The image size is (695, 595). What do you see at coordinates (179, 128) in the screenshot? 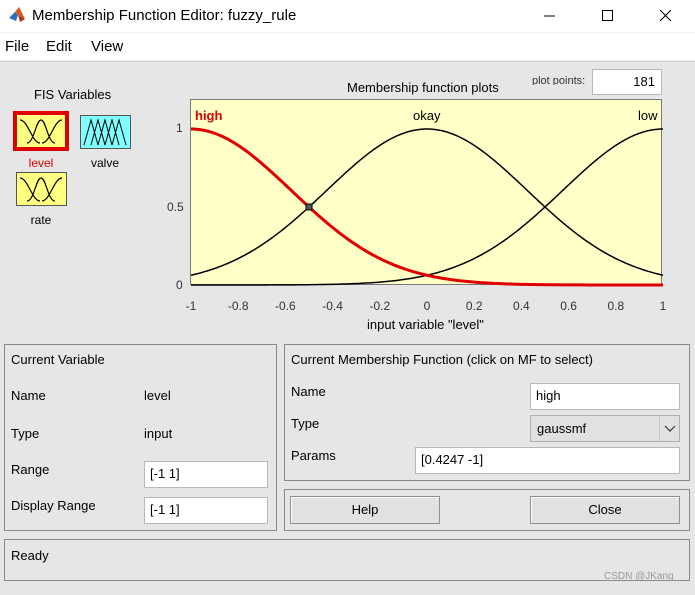
I see `y-tick-label: 1` at bounding box center [179, 128].